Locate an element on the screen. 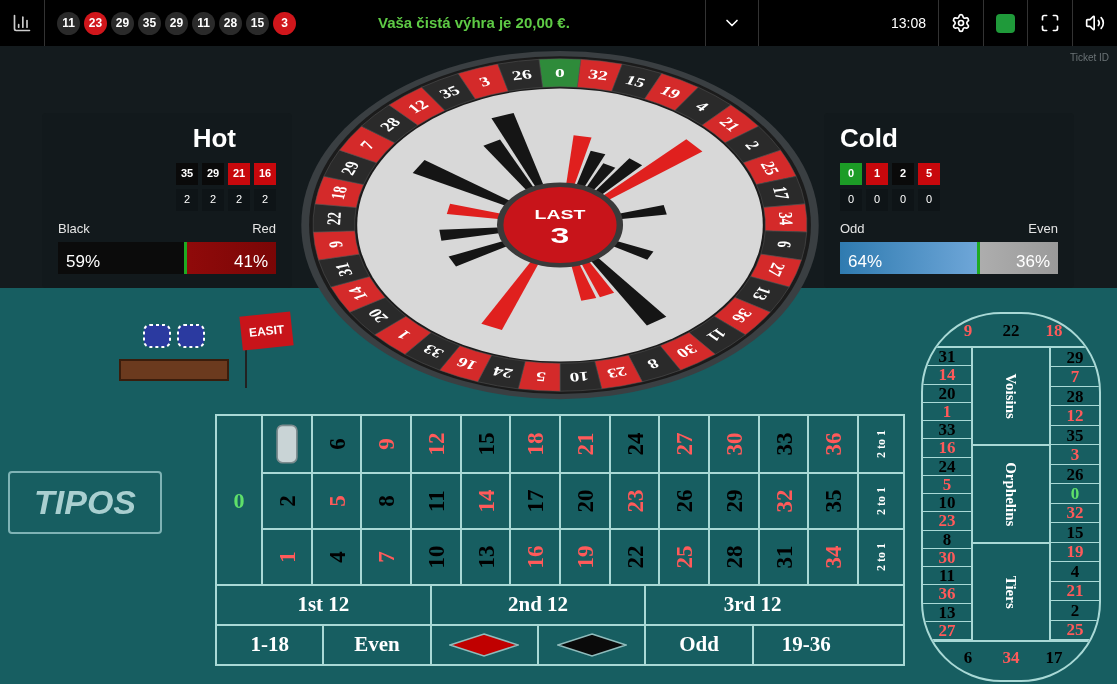 This screenshot has height=684, width=1117. dozen-bet: 3rd 12 is located at coordinates (751, 605).